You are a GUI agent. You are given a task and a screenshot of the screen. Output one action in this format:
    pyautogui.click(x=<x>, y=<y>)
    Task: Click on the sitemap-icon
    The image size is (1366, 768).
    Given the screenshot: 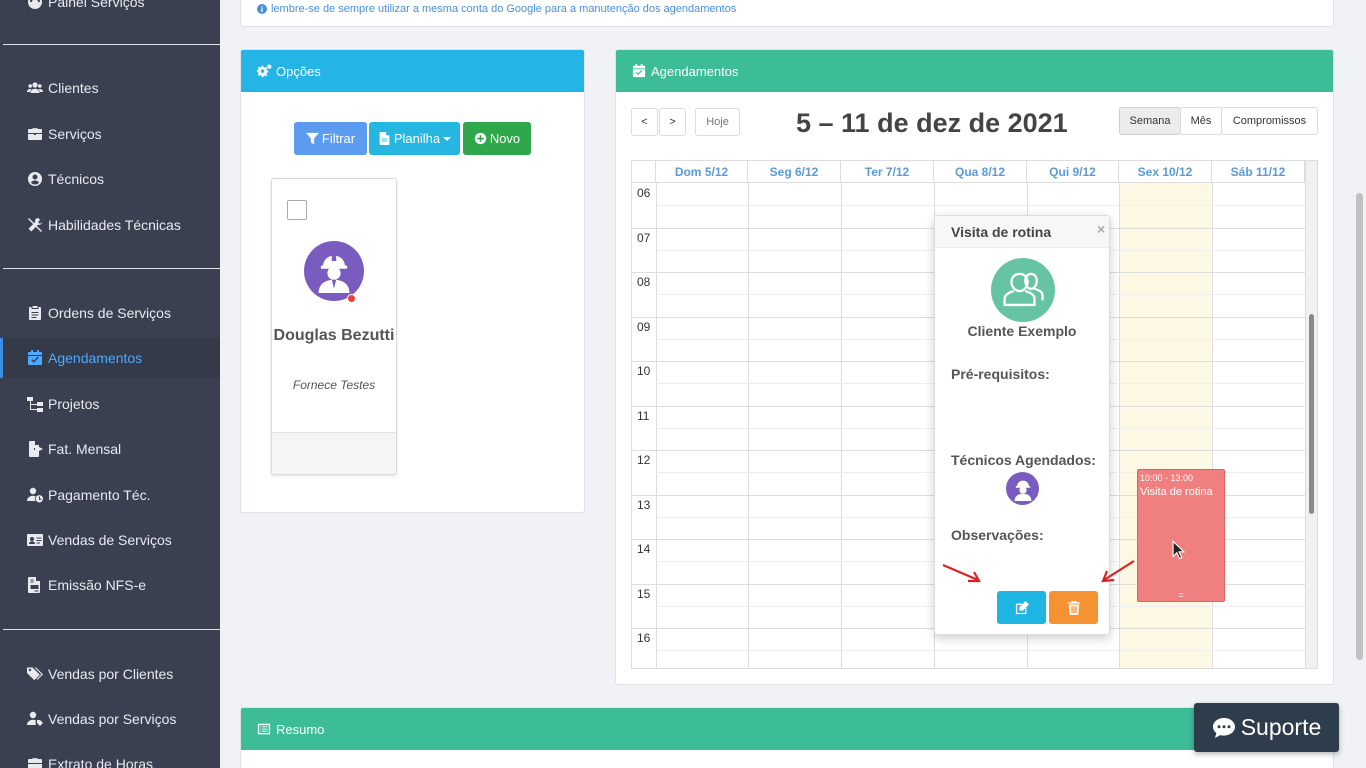 What is the action you would take?
    pyautogui.click(x=35, y=404)
    